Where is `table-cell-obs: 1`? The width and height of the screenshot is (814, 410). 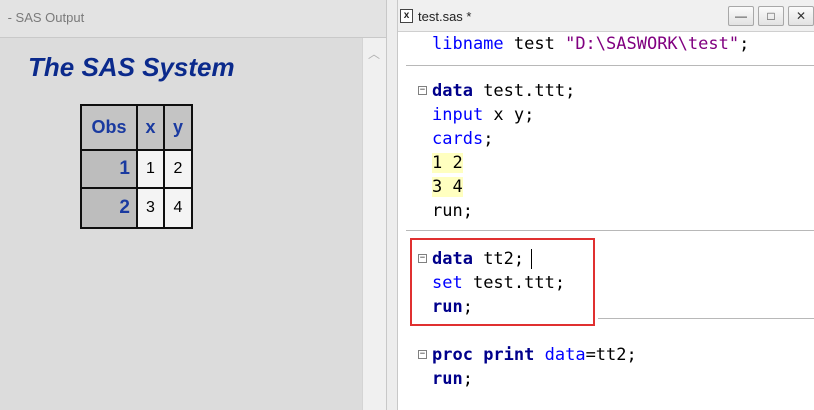 table-cell-obs: 1 is located at coordinates (109, 169).